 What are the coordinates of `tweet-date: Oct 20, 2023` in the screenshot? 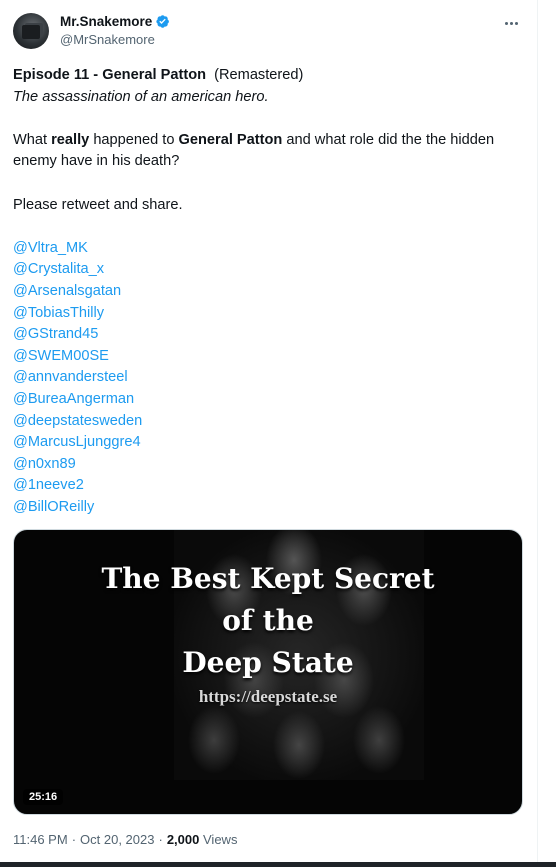 It's located at (117, 839).